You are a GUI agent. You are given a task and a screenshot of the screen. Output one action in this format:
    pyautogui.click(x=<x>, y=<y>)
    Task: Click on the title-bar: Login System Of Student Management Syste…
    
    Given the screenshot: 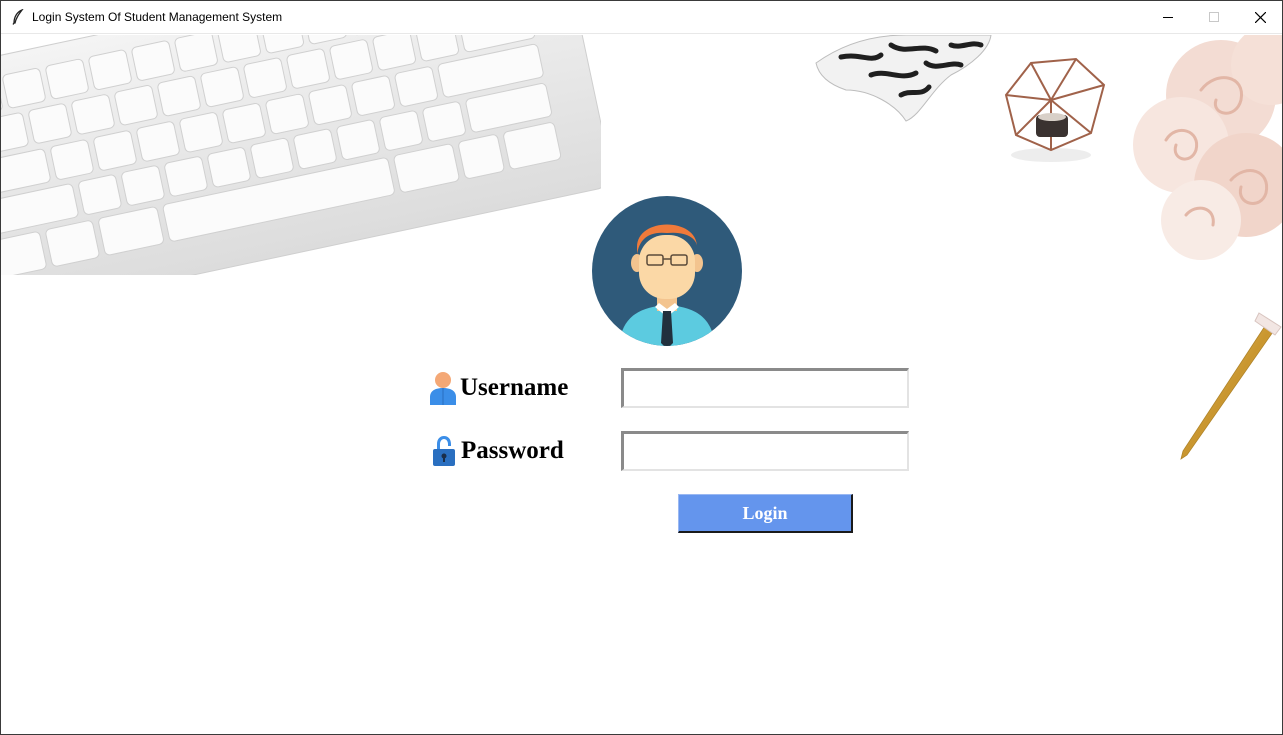 What is the action you would take?
    pyautogui.click(x=641, y=17)
    